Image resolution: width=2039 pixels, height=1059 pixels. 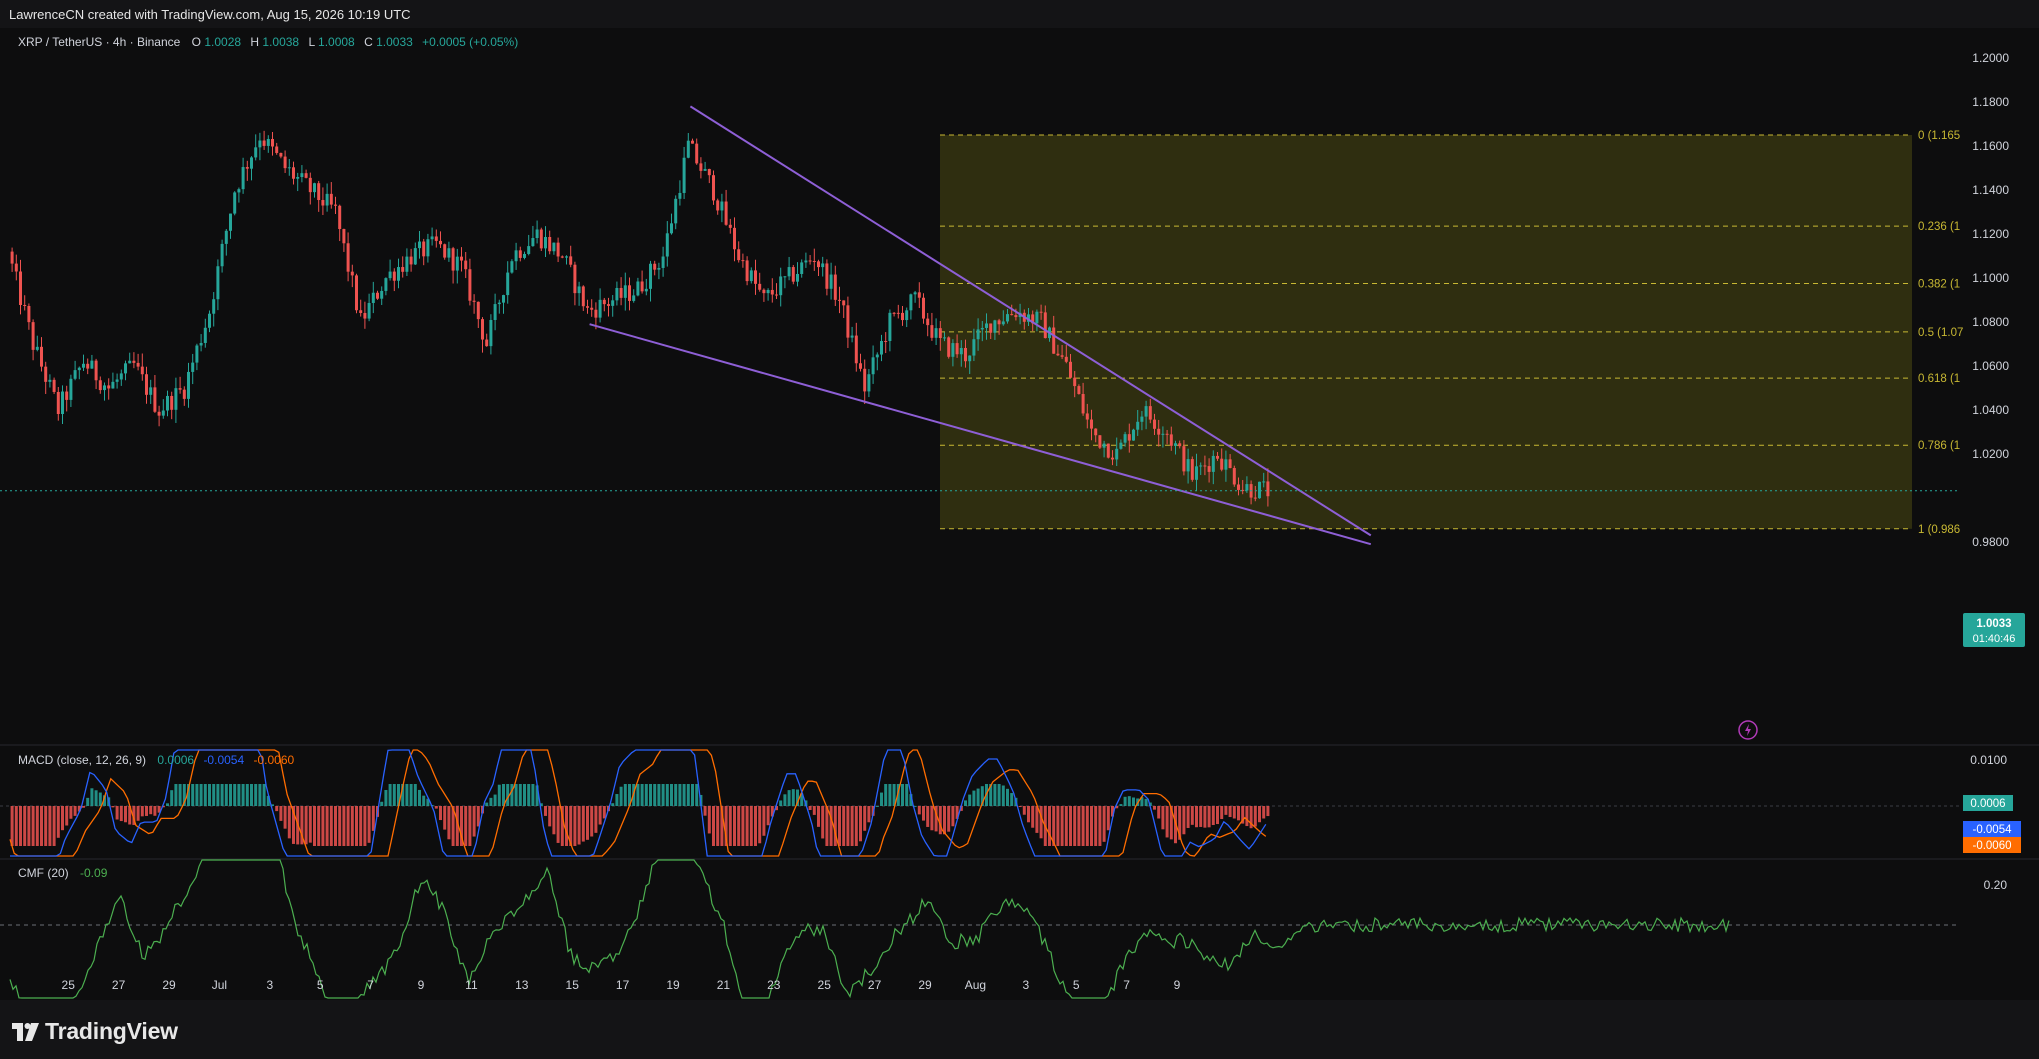 I want to click on time-axis-tick: 25, so click(x=69, y=985).